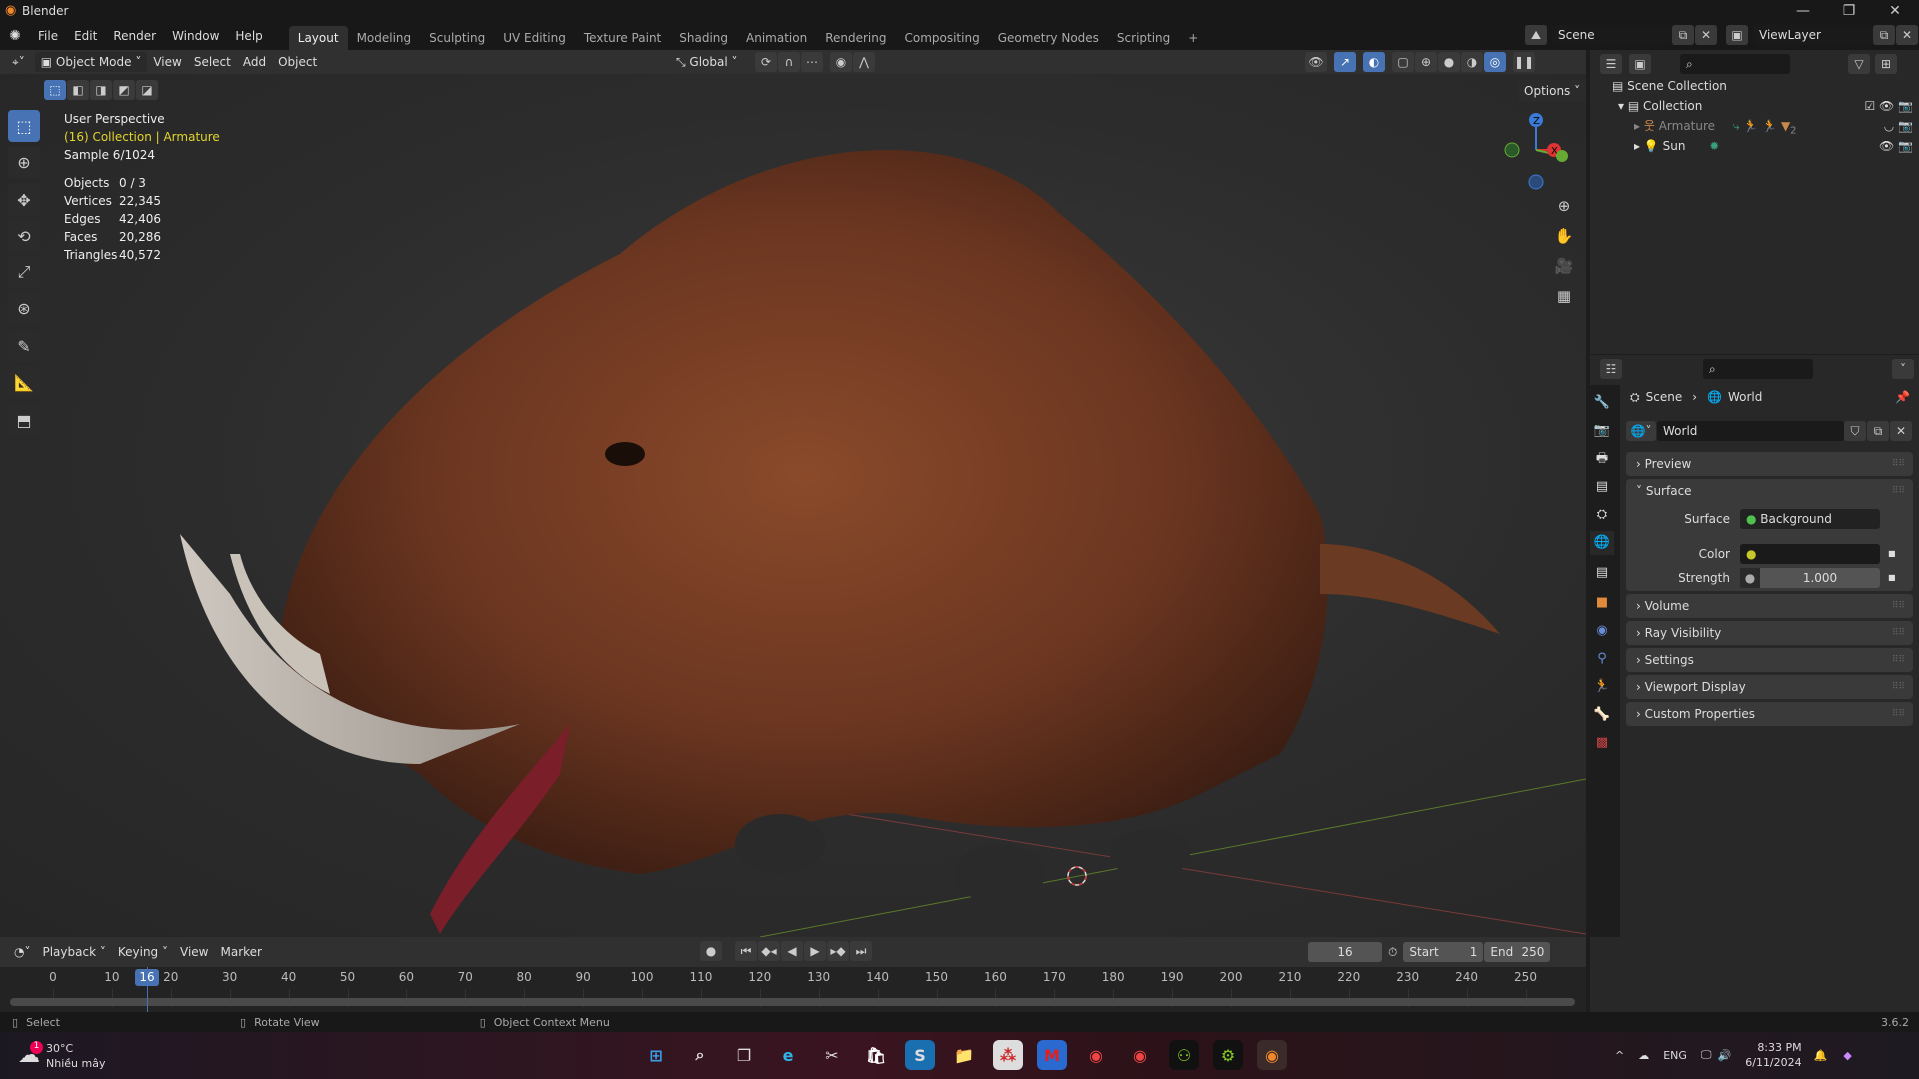 The image size is (1919, 1079). I want to click on next-keyframe-icon: ▸◆, so click(838, 951).